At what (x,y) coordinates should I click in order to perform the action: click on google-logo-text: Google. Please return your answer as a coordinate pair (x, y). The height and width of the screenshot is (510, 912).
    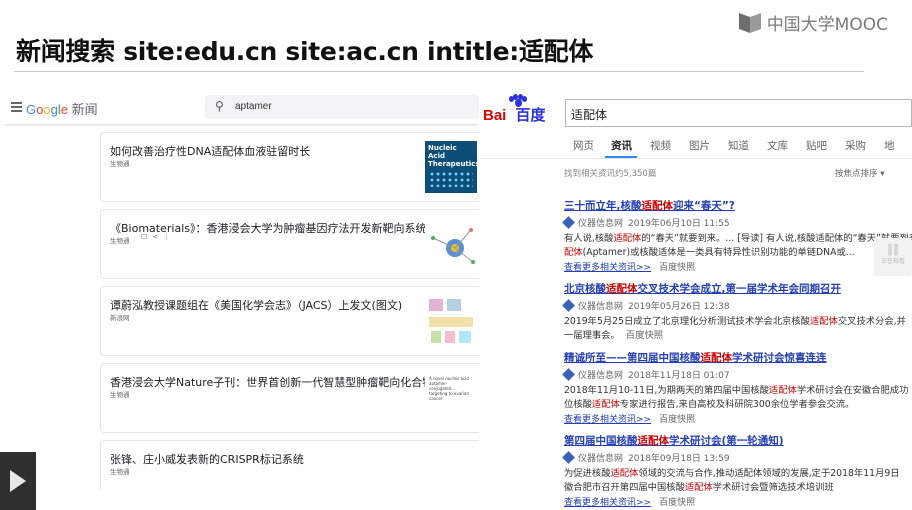
    Looking at the image, I should click on (47, 109).